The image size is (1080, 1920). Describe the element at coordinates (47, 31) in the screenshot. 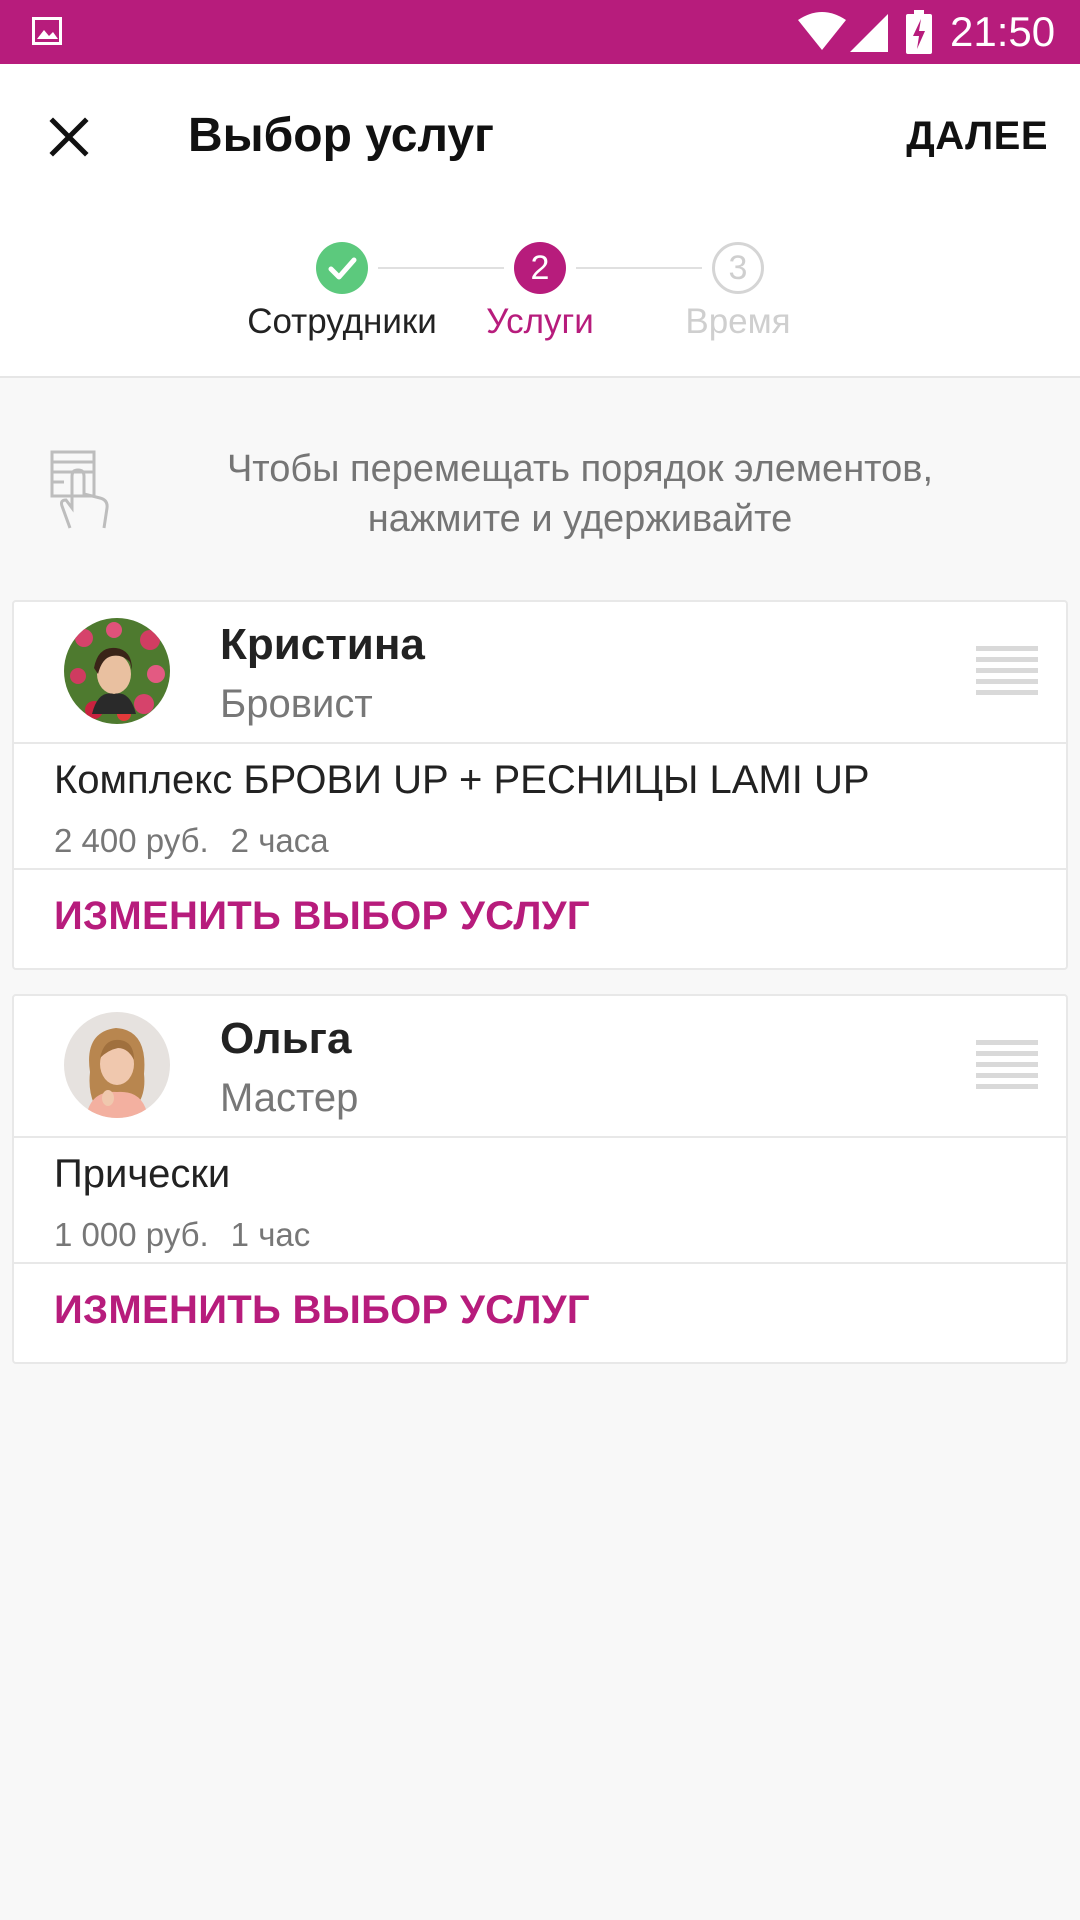

I see `image-notification-icon` at that location.